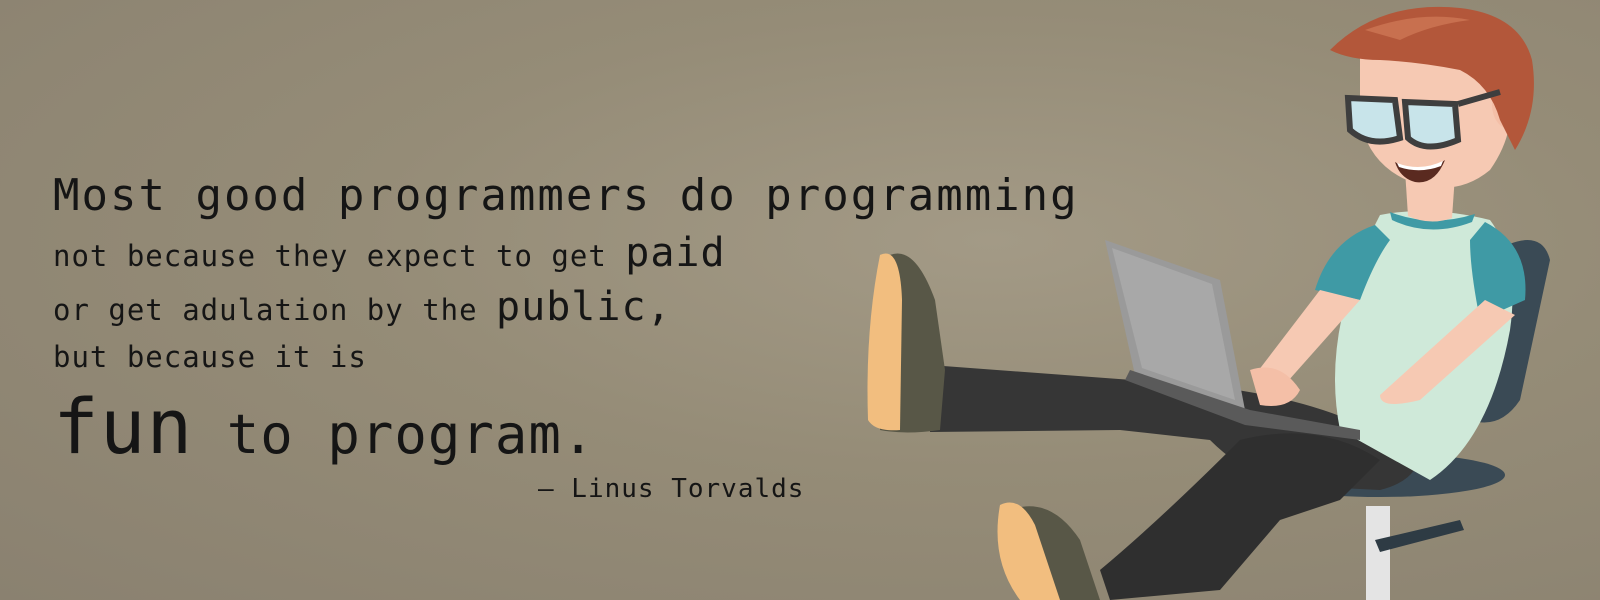 The height and width of the screenshot is (600, 1600). What do you see at coordinates (671, 489) in the screenshot?
I see `quote-author: – Linus Torvalds` at bounding box center [671, 489].